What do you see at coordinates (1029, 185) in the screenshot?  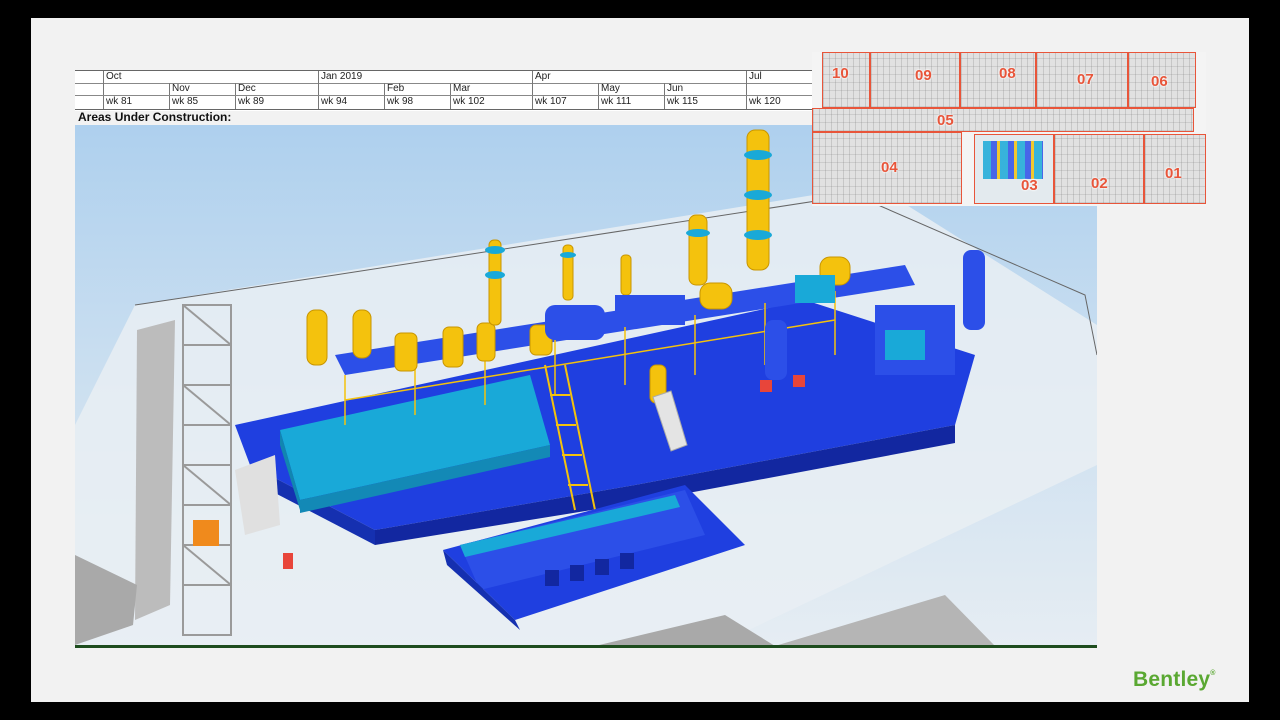 I see `area-number: 03` at bounding box center [1029, 185].